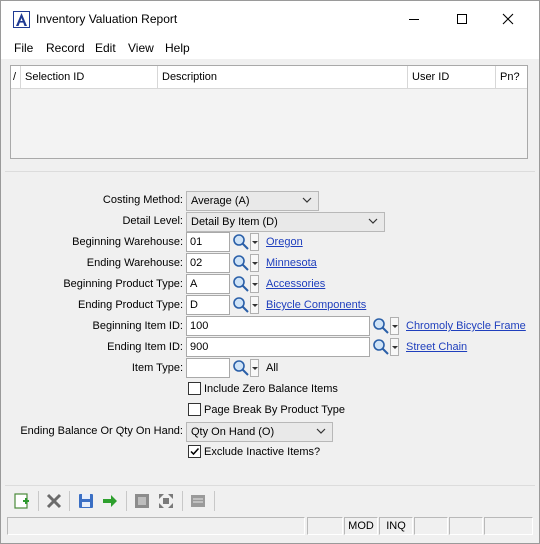  What do you see at coordinates (22, 501) in the screenshot?
I see `new-record-icon` at bounding box center [22, 501].